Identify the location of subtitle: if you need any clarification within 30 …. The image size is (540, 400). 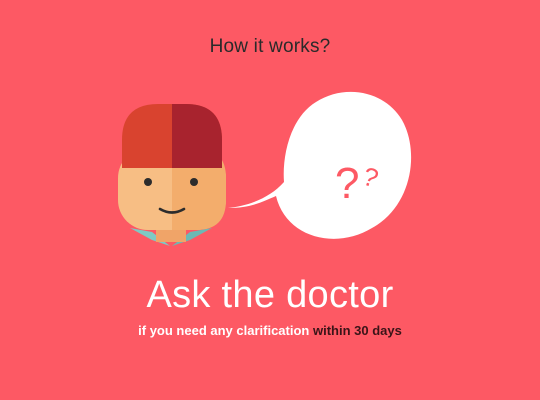
(270, 330).